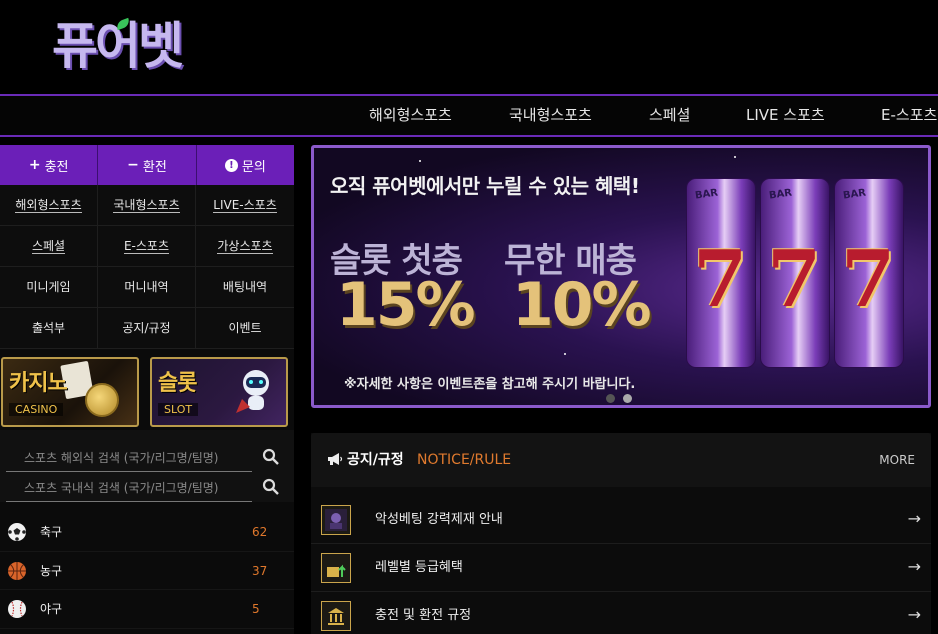  Describe the element at coordinates (419, 567) in the screenshot. I see `notice-text: 레벨별 등급혜택` at that location.